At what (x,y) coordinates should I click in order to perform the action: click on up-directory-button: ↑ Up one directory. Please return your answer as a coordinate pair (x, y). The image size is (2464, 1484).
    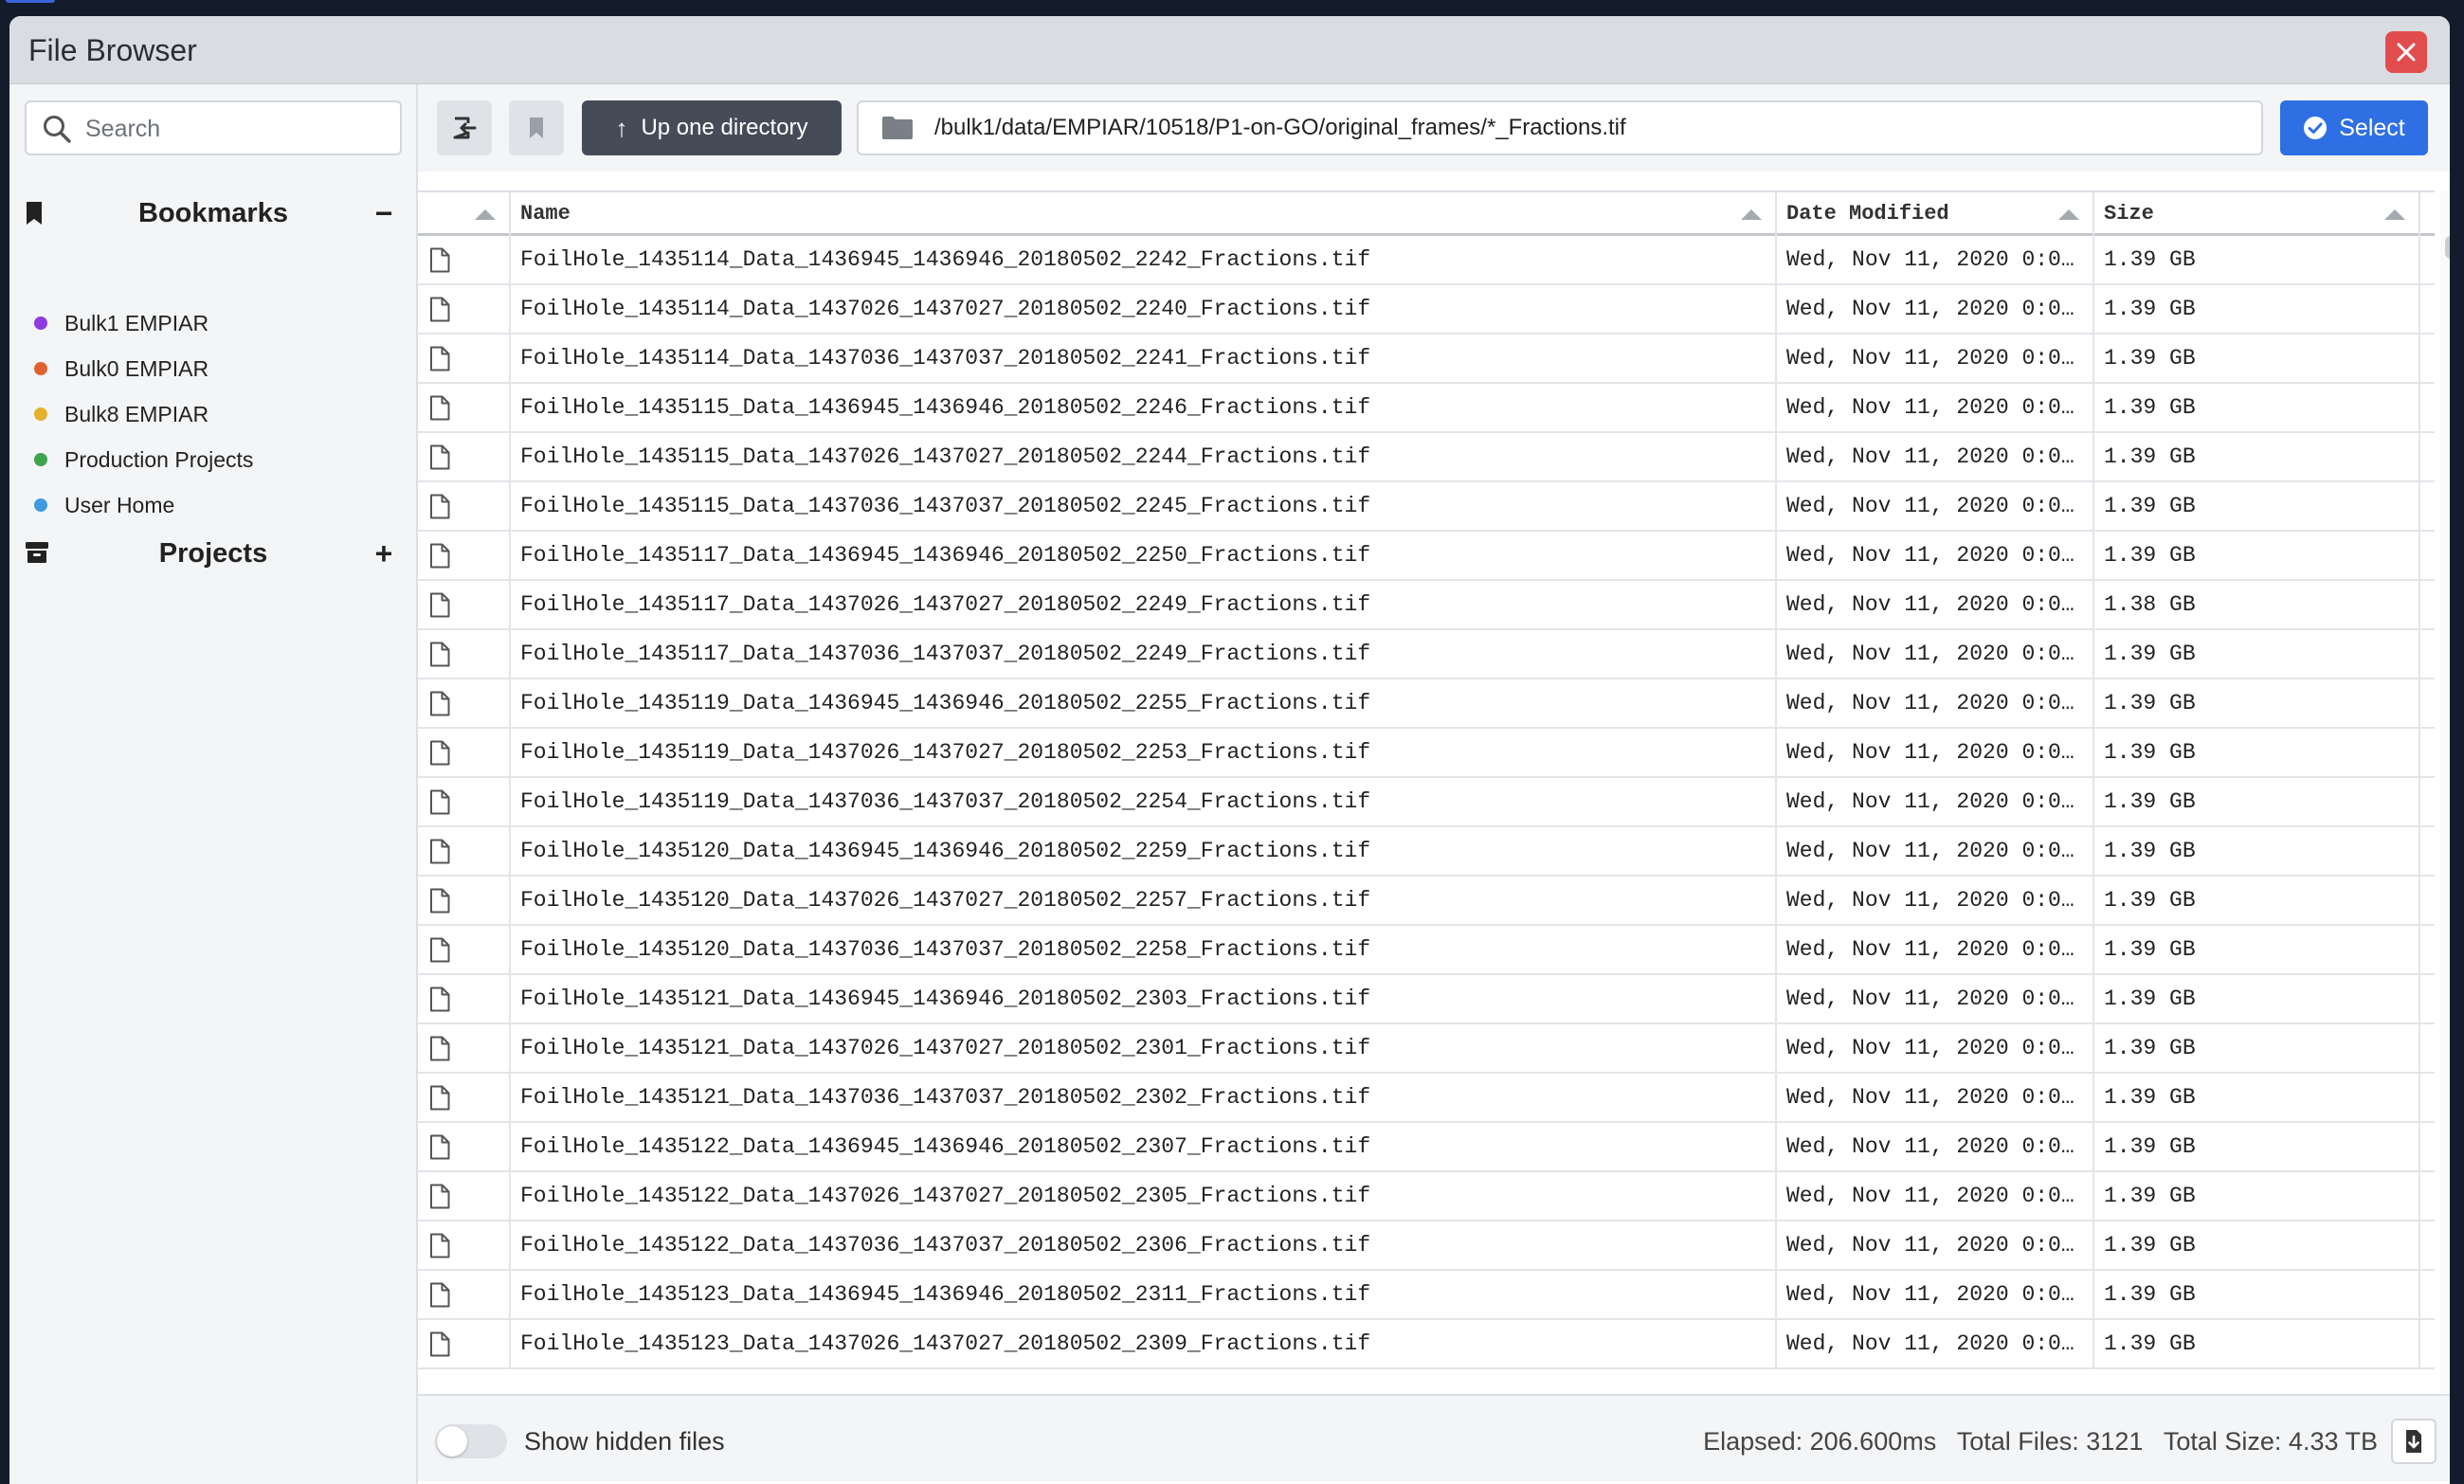
    Looking at the image, I should click on (712, 127).